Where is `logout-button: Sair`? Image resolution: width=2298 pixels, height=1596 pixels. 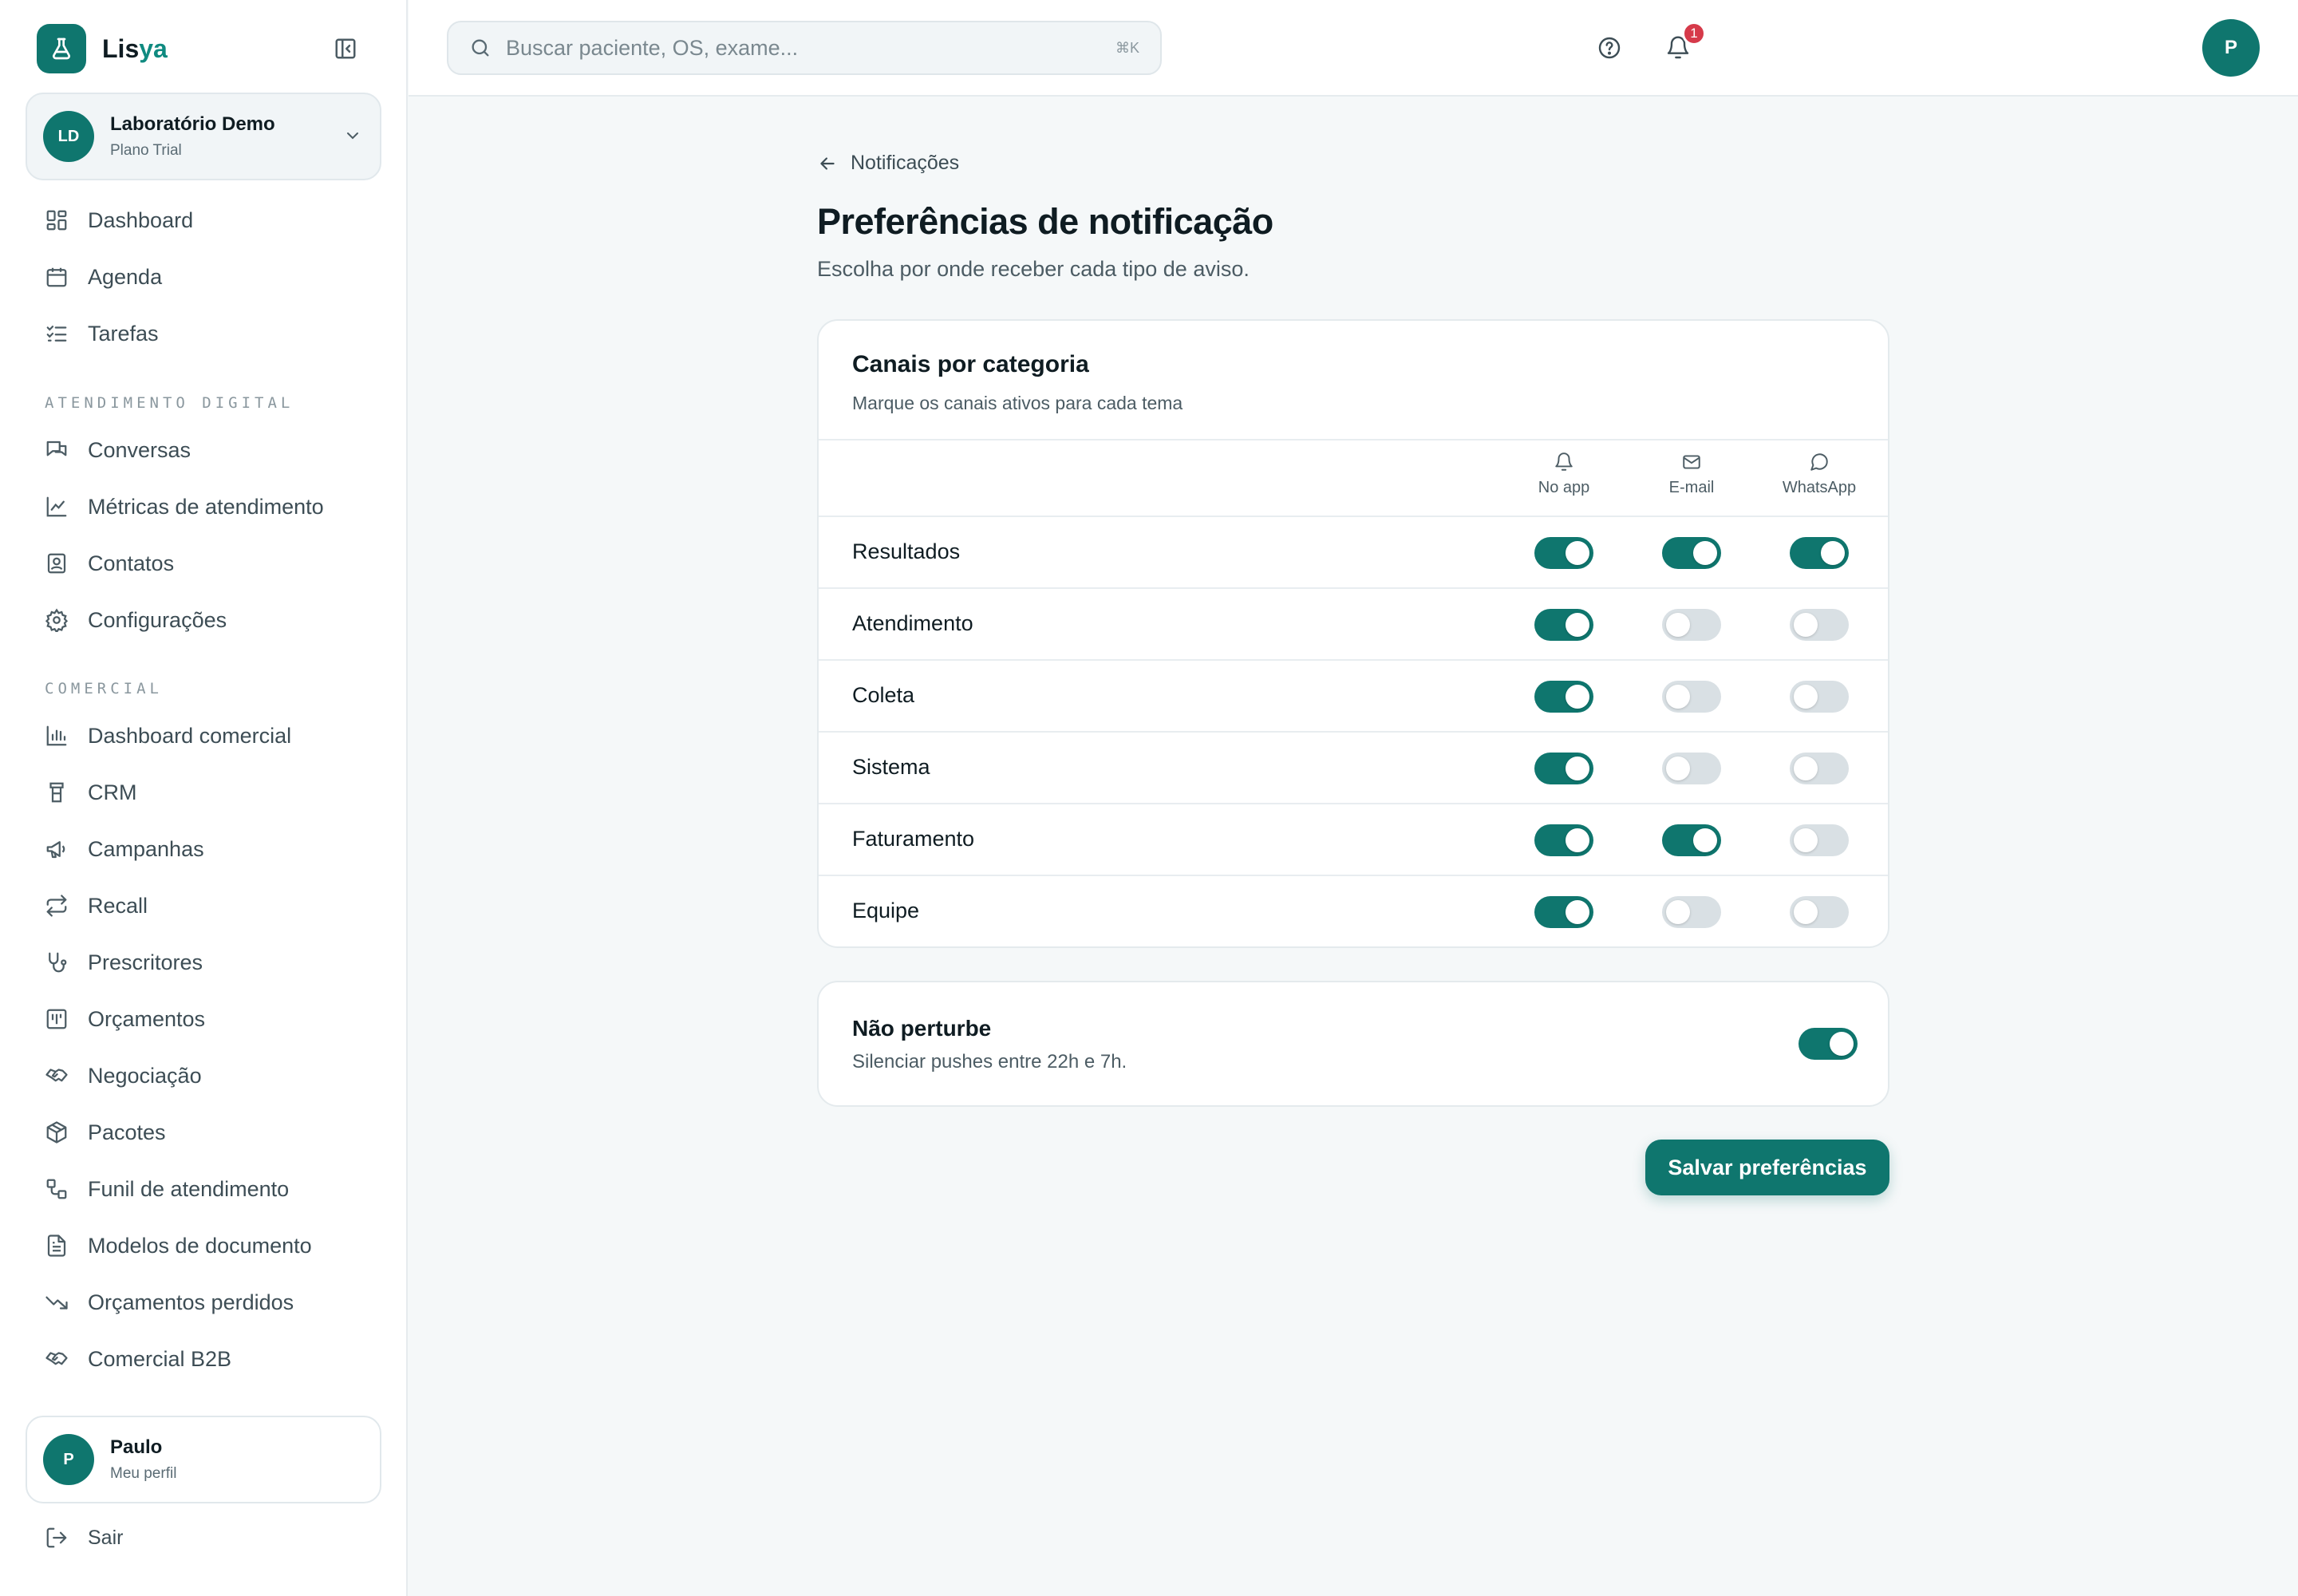 logout-button: Sair is located at coordinates (84, 1538).